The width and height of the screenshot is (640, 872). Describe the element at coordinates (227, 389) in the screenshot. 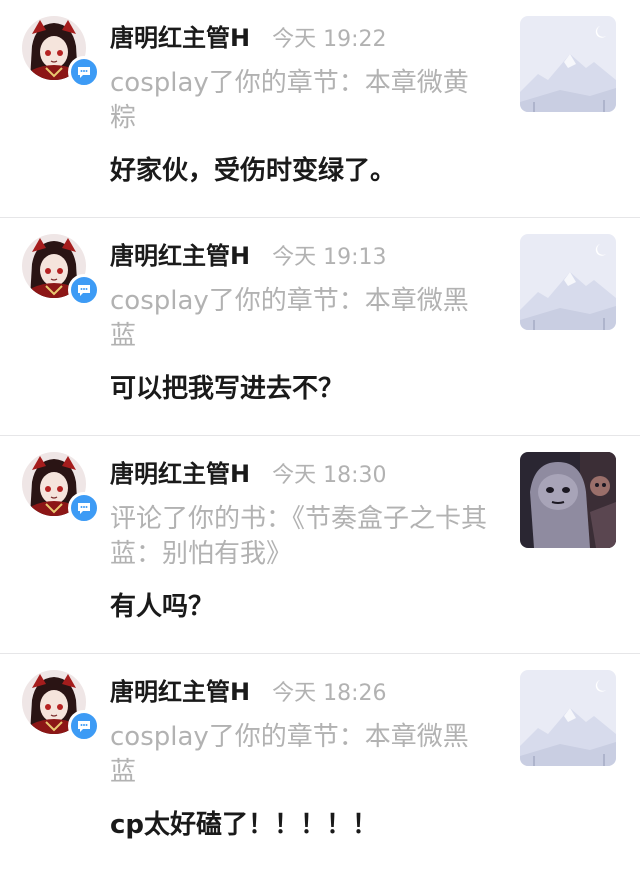

I see `comment-text: 可以把我写进去不？` at that location.